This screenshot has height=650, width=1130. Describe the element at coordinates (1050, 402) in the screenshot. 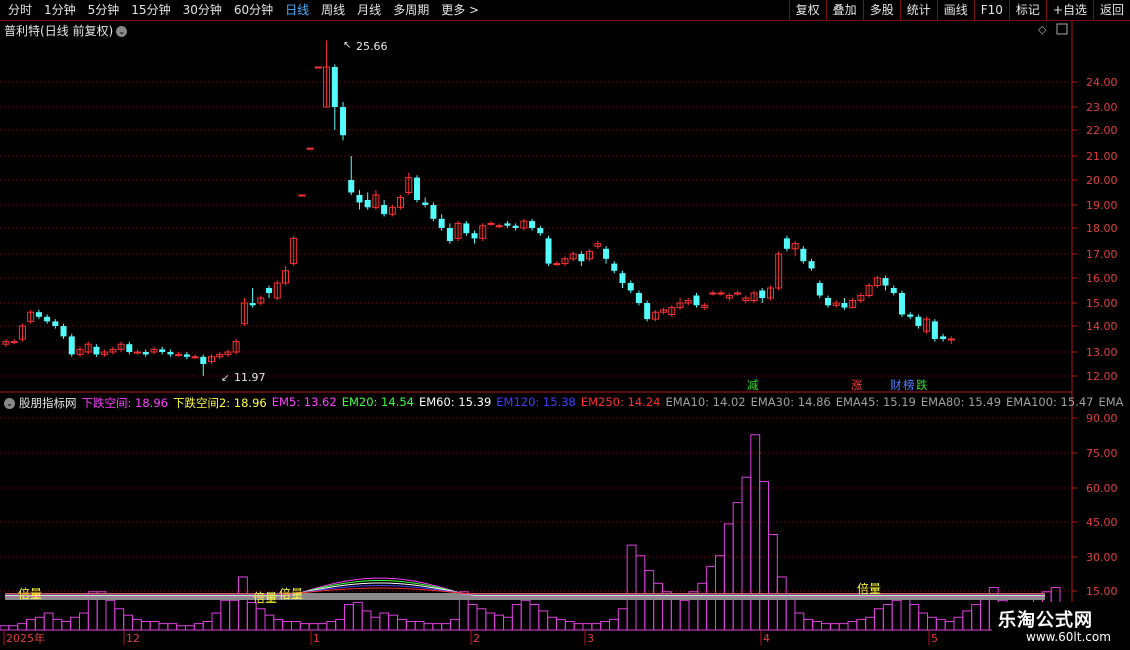

I see `indicator-field: EMA100: 15.47` at that location.